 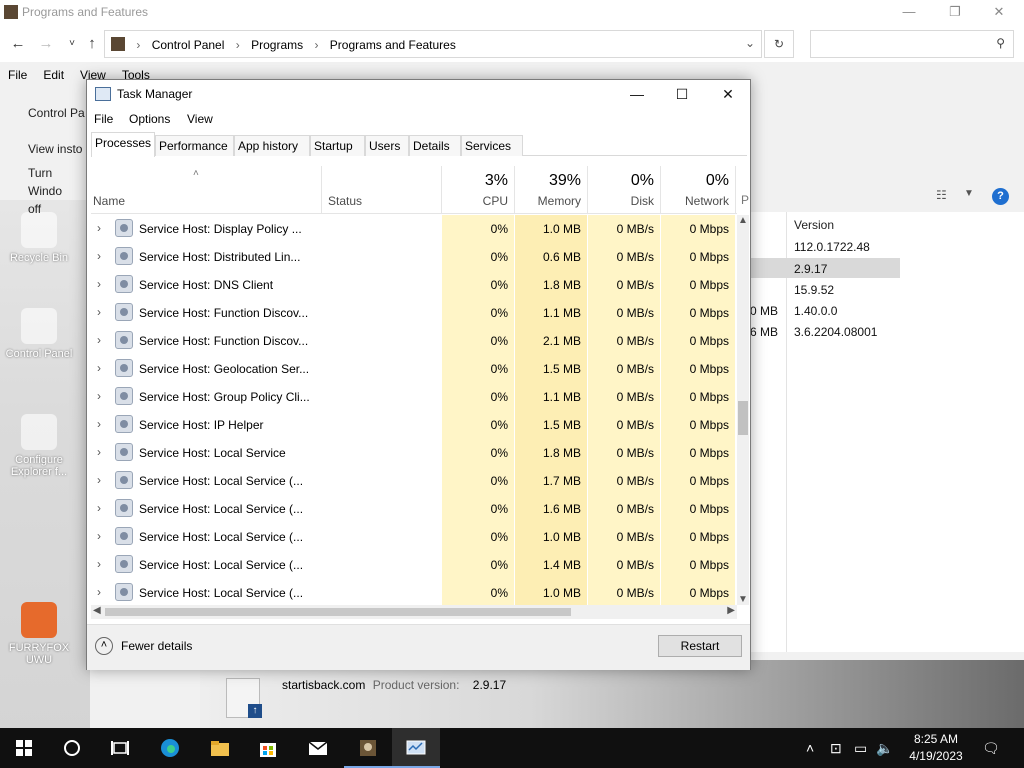 I want to click on notifications-icon: 🗨, so click(x=991, y=748).